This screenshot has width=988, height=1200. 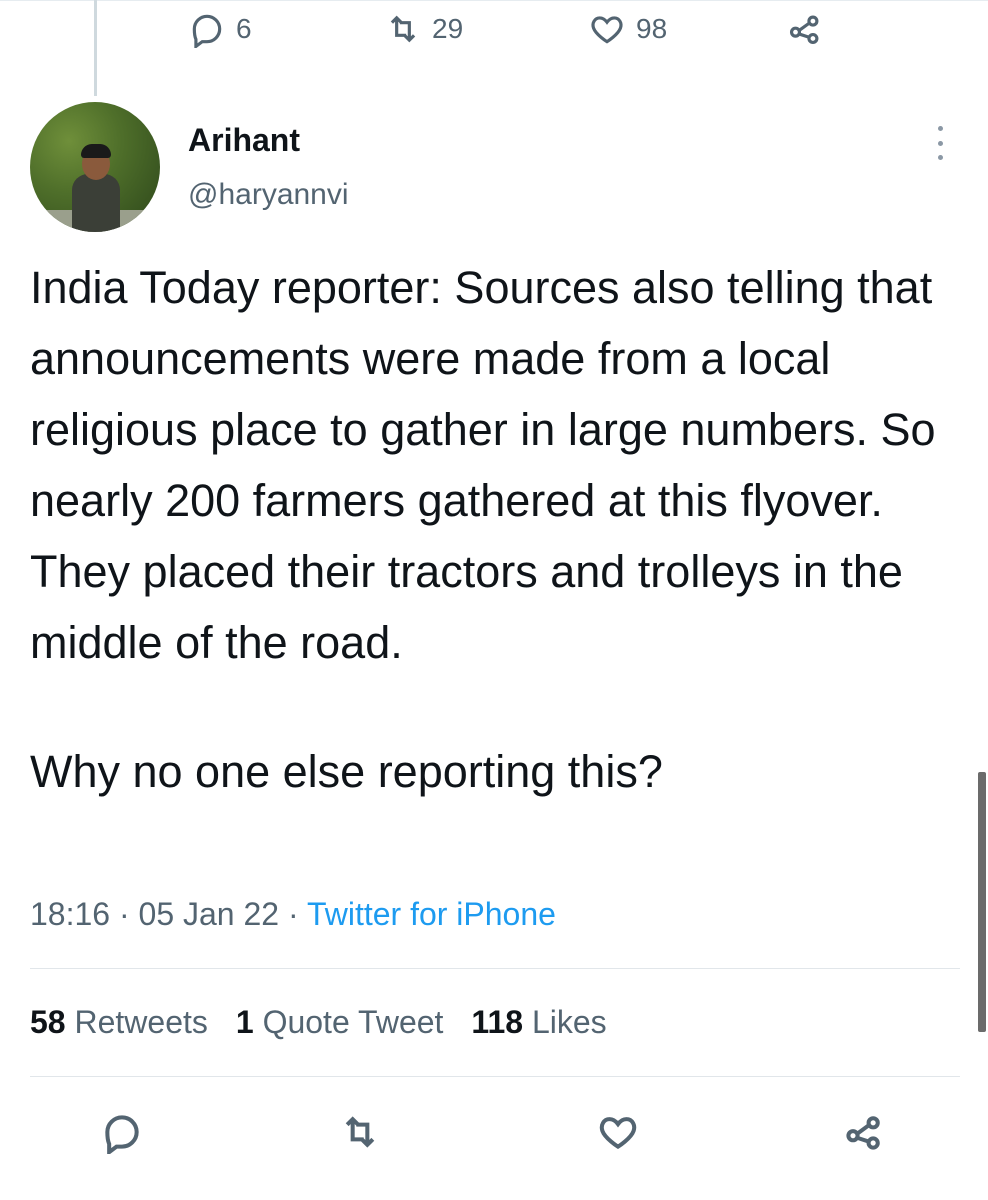 I want to click on prev-share-button, so click(x=805, y=29).